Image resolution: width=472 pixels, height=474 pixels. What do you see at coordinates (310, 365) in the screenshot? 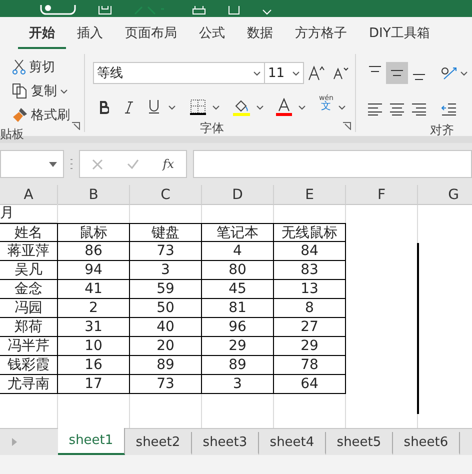
I see `table-cell: 78` at bounding box center [310, 365].